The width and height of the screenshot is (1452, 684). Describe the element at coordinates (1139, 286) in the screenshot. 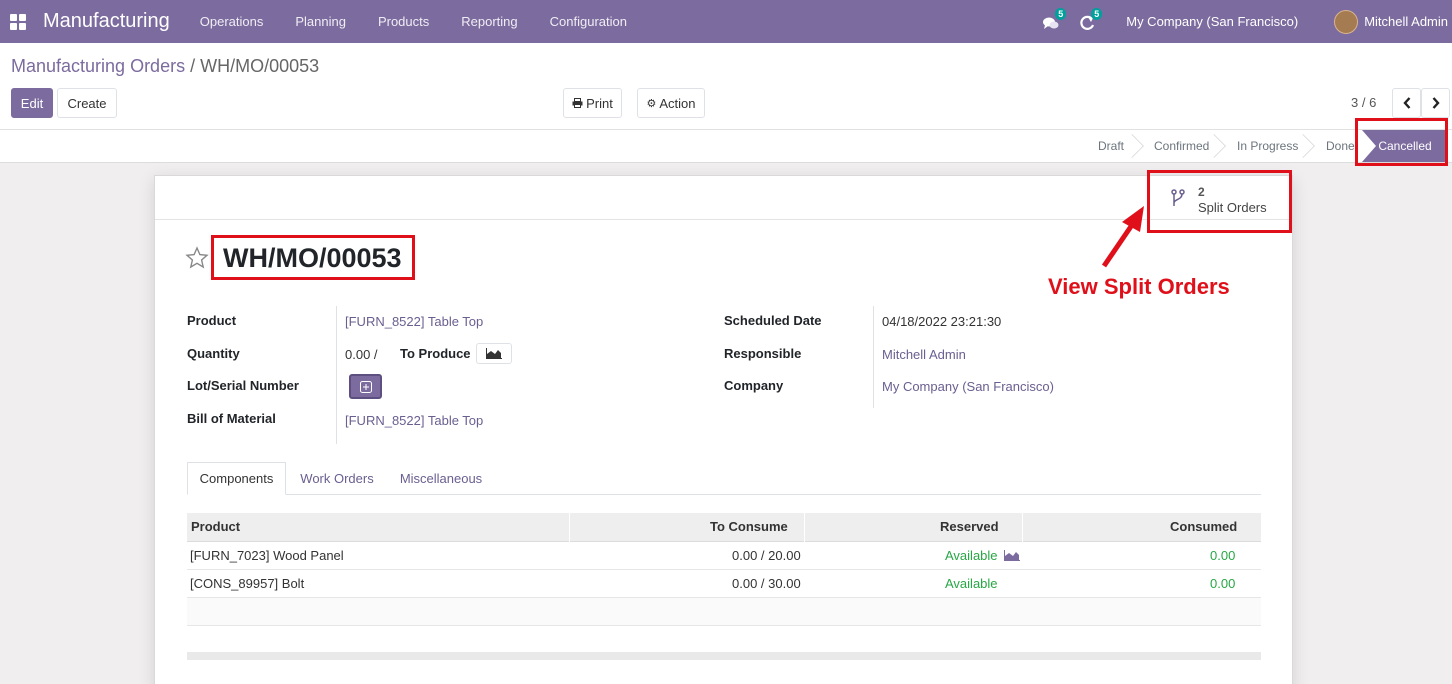

I see `annotation-label: View Split Orders` at that location.